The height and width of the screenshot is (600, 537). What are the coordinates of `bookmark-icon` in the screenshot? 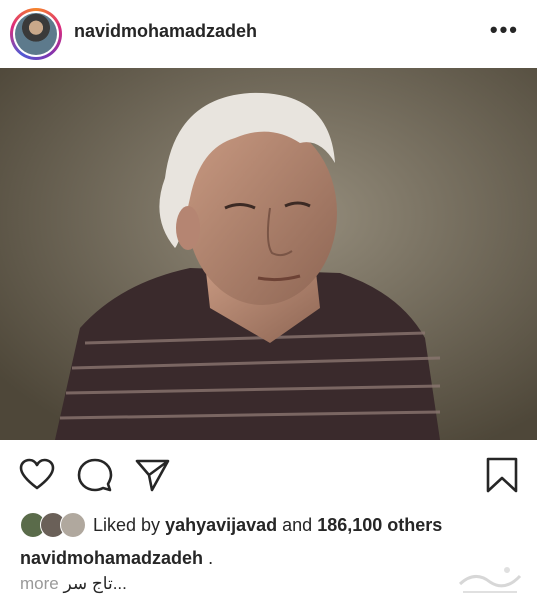 It's located at (502, 475).